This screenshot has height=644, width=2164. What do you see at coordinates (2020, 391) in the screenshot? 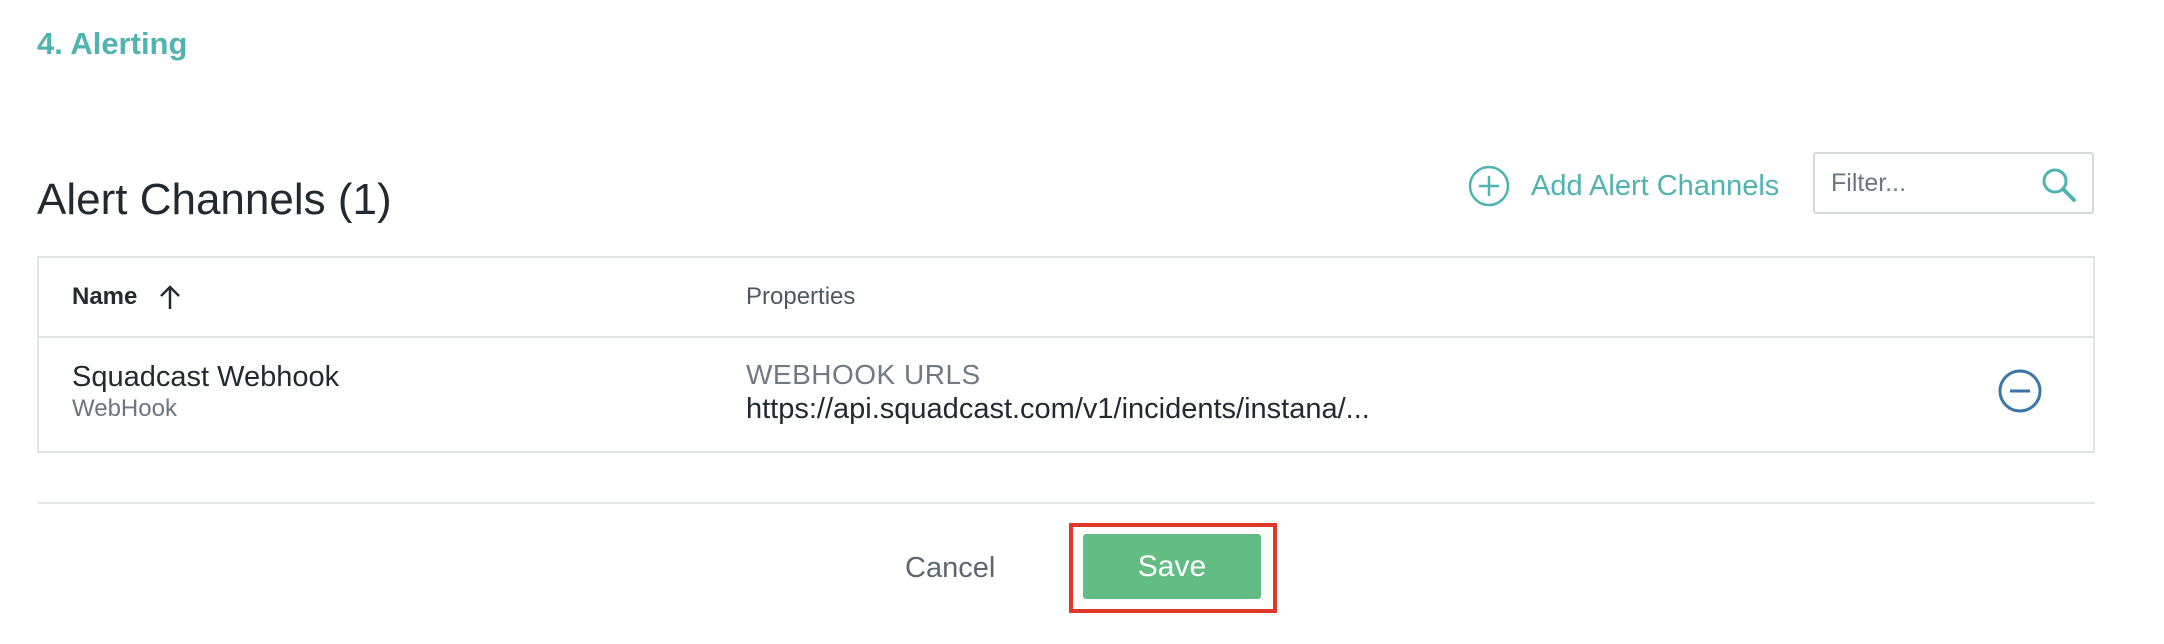
I see `remove-channel-button` at bounding box center [2020, 391].